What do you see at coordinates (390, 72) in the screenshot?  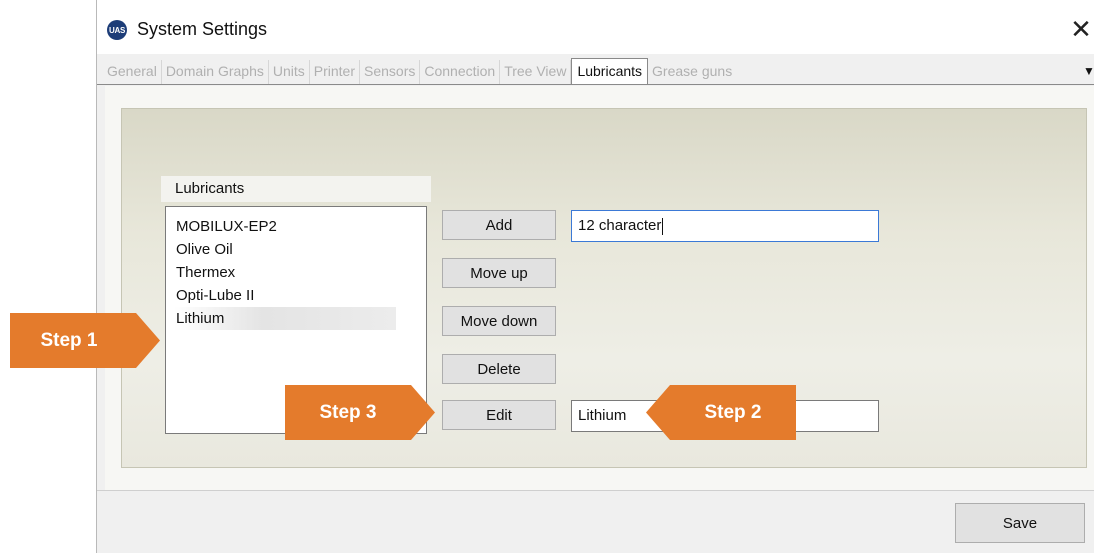 I see `tab-sensors: Sensors` at bounding box center [390, 72].